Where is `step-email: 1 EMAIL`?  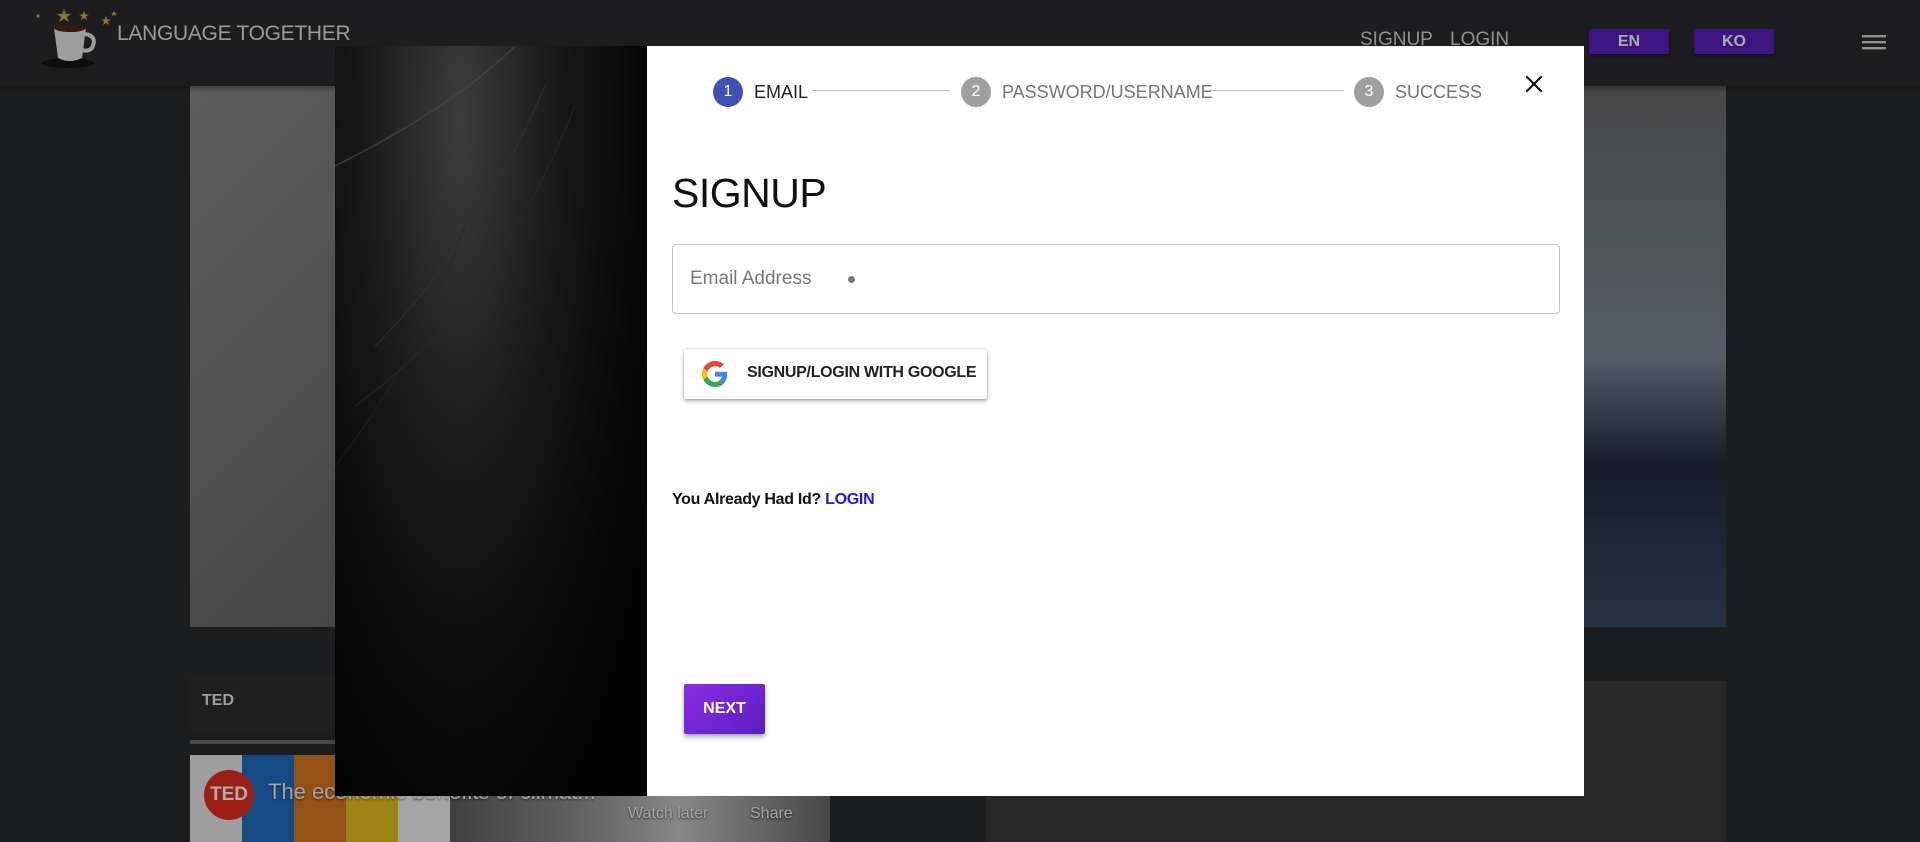
step-email: 1 EMAIL is located at coordinates (760, 92).